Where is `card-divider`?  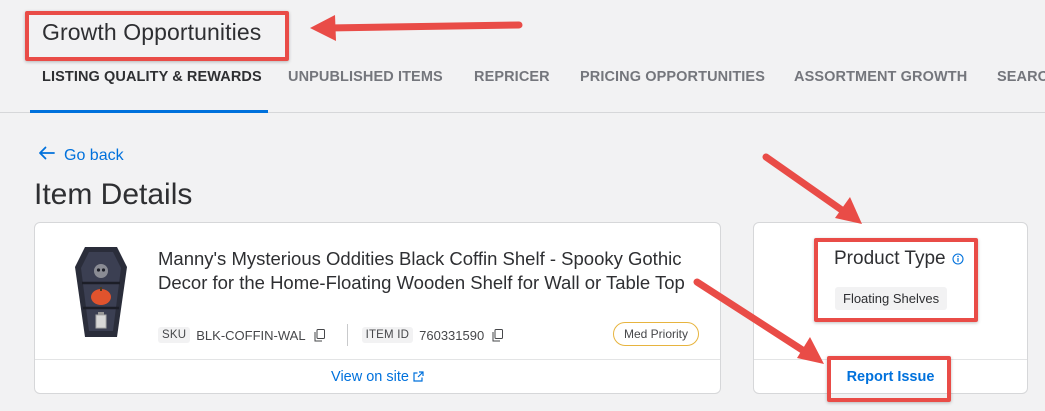 card-divider is located at coordinates (377, 359).